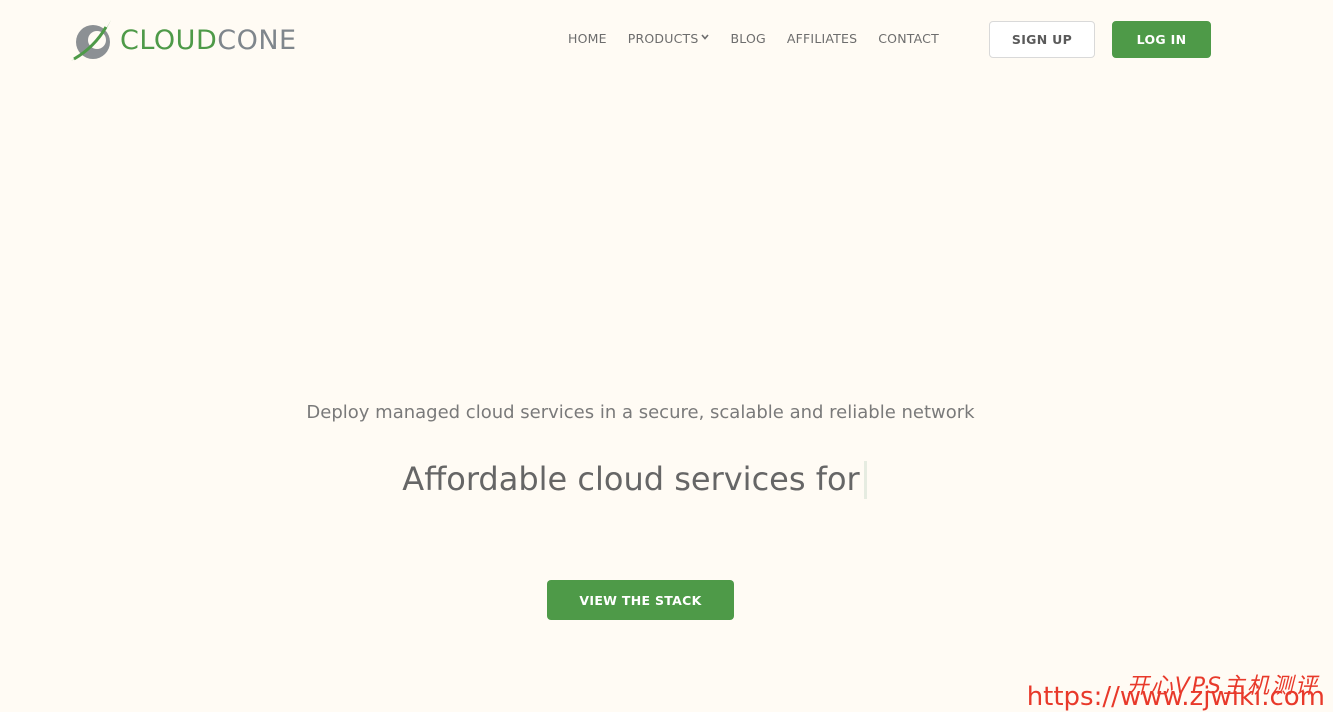 This screenshot has width=1333, height=712. I want to click on watermark-cn-text: 开心VPS主机测评, so click(1222, 686).